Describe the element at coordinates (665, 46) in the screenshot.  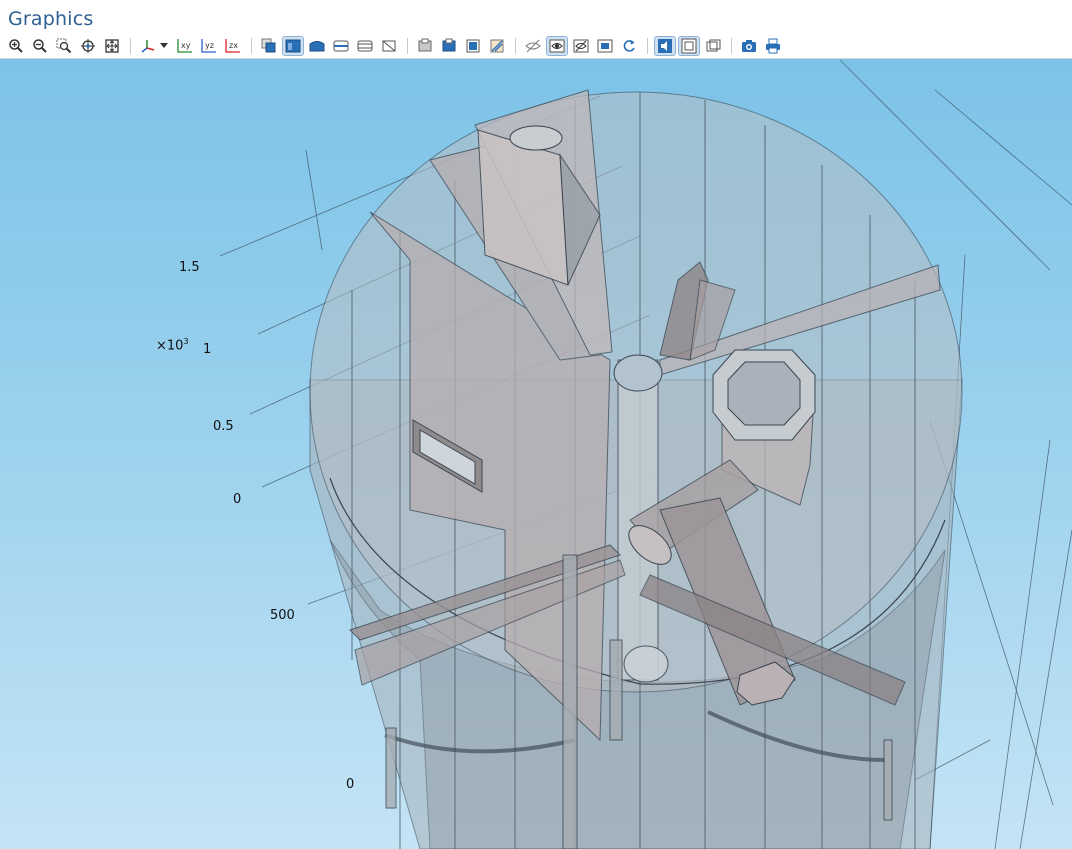
I see `light-toggle-icon` at that location.